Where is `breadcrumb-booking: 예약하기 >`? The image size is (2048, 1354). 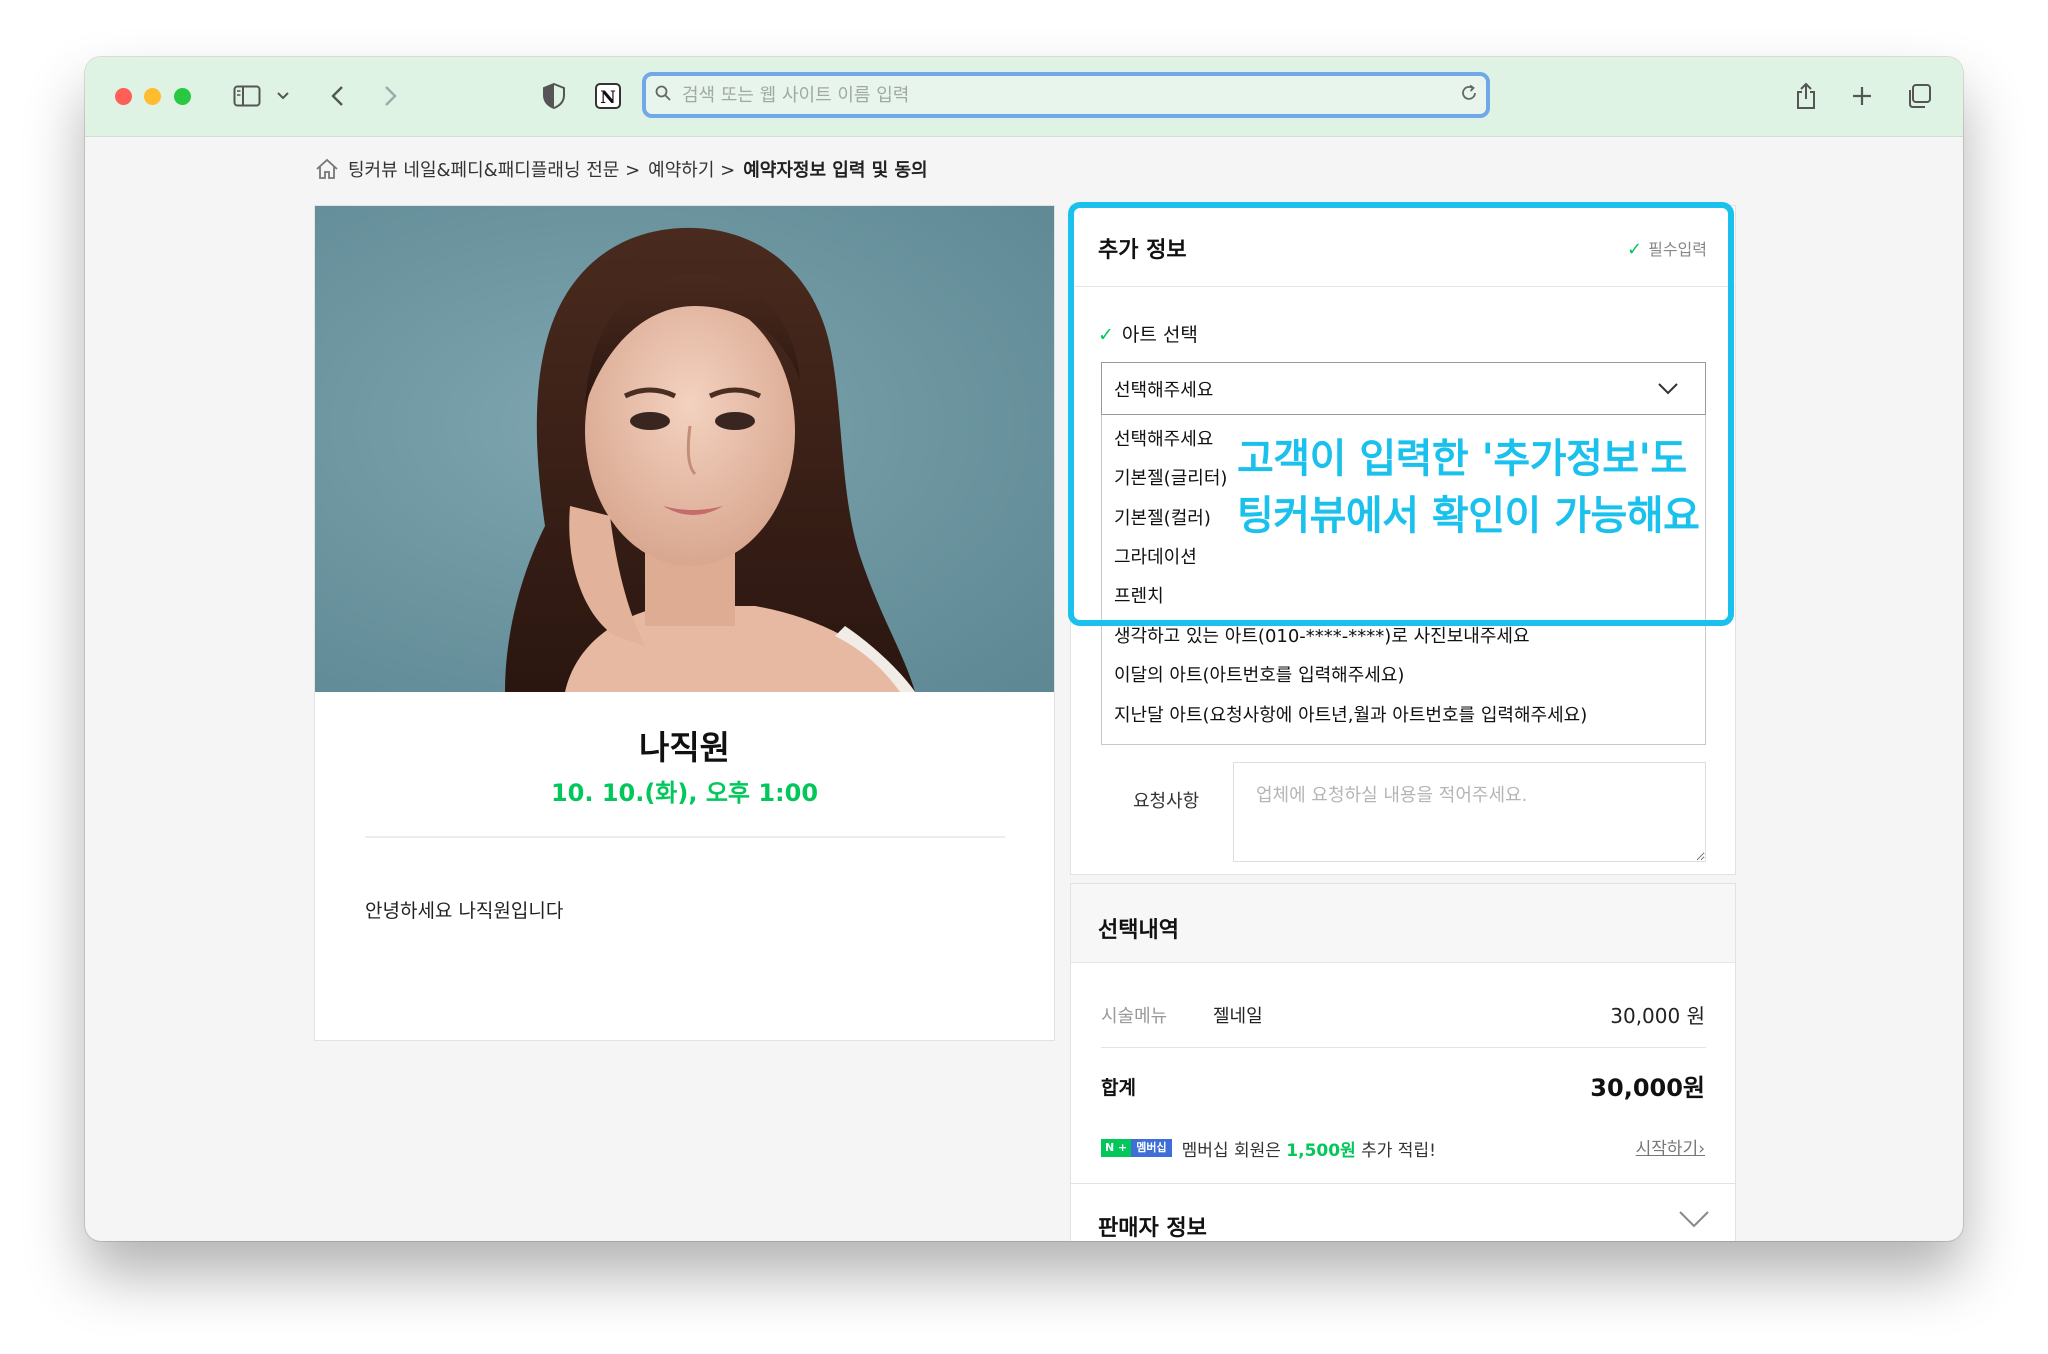
breadcrumb-booking: 예약하기 > is located at coordinates (691, 169).